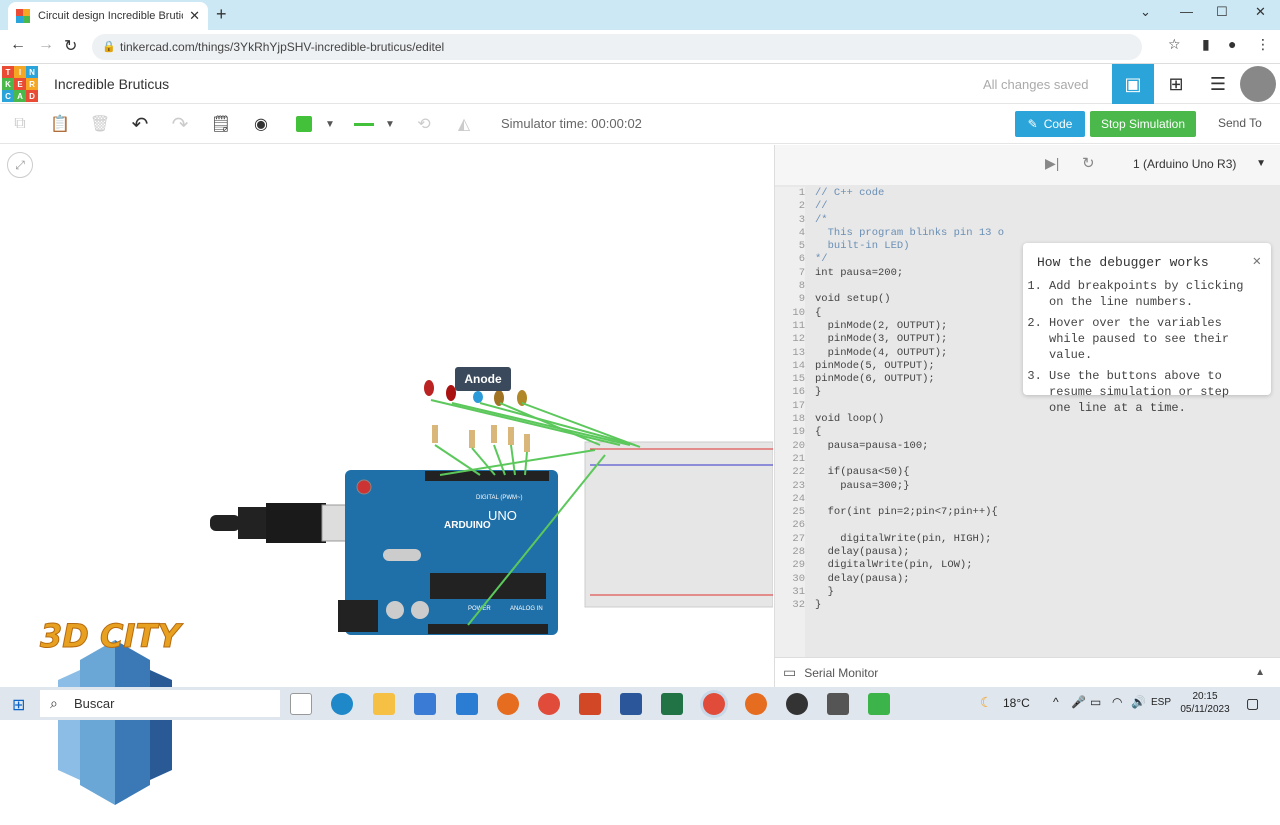 The width and height of the screenshot is (1280, 825). What do you see at coordinates (1095, 702) in the screenshot?
I see `battery-icon: ▭` at bounding box center [1095, 702].